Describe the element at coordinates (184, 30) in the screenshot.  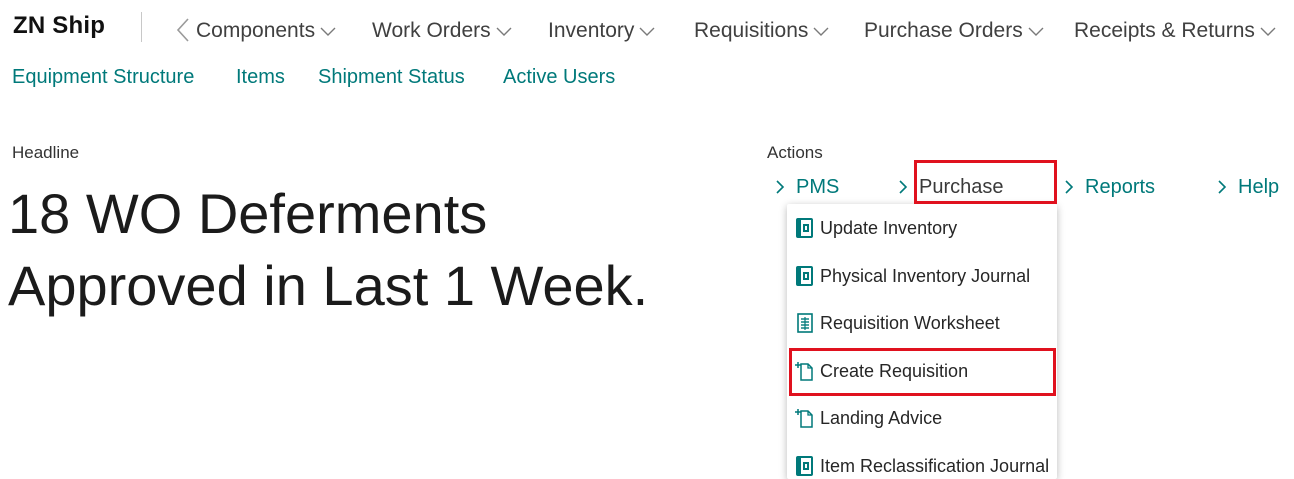
I see `nav-scroll-left-icon` at that location.